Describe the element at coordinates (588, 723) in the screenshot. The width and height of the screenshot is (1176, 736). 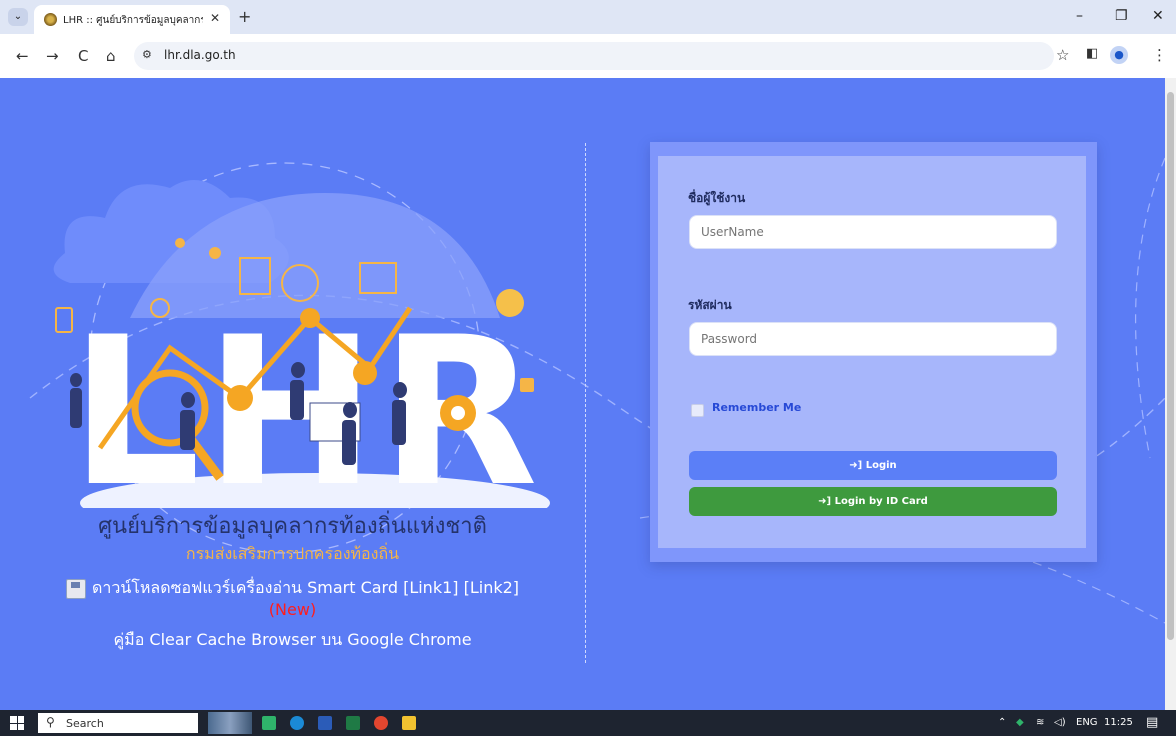
I see `windows-taskbar: ⚲ Search ⌃ ◆ ≋ ◁) ENG 11:25 ▤` at that location.